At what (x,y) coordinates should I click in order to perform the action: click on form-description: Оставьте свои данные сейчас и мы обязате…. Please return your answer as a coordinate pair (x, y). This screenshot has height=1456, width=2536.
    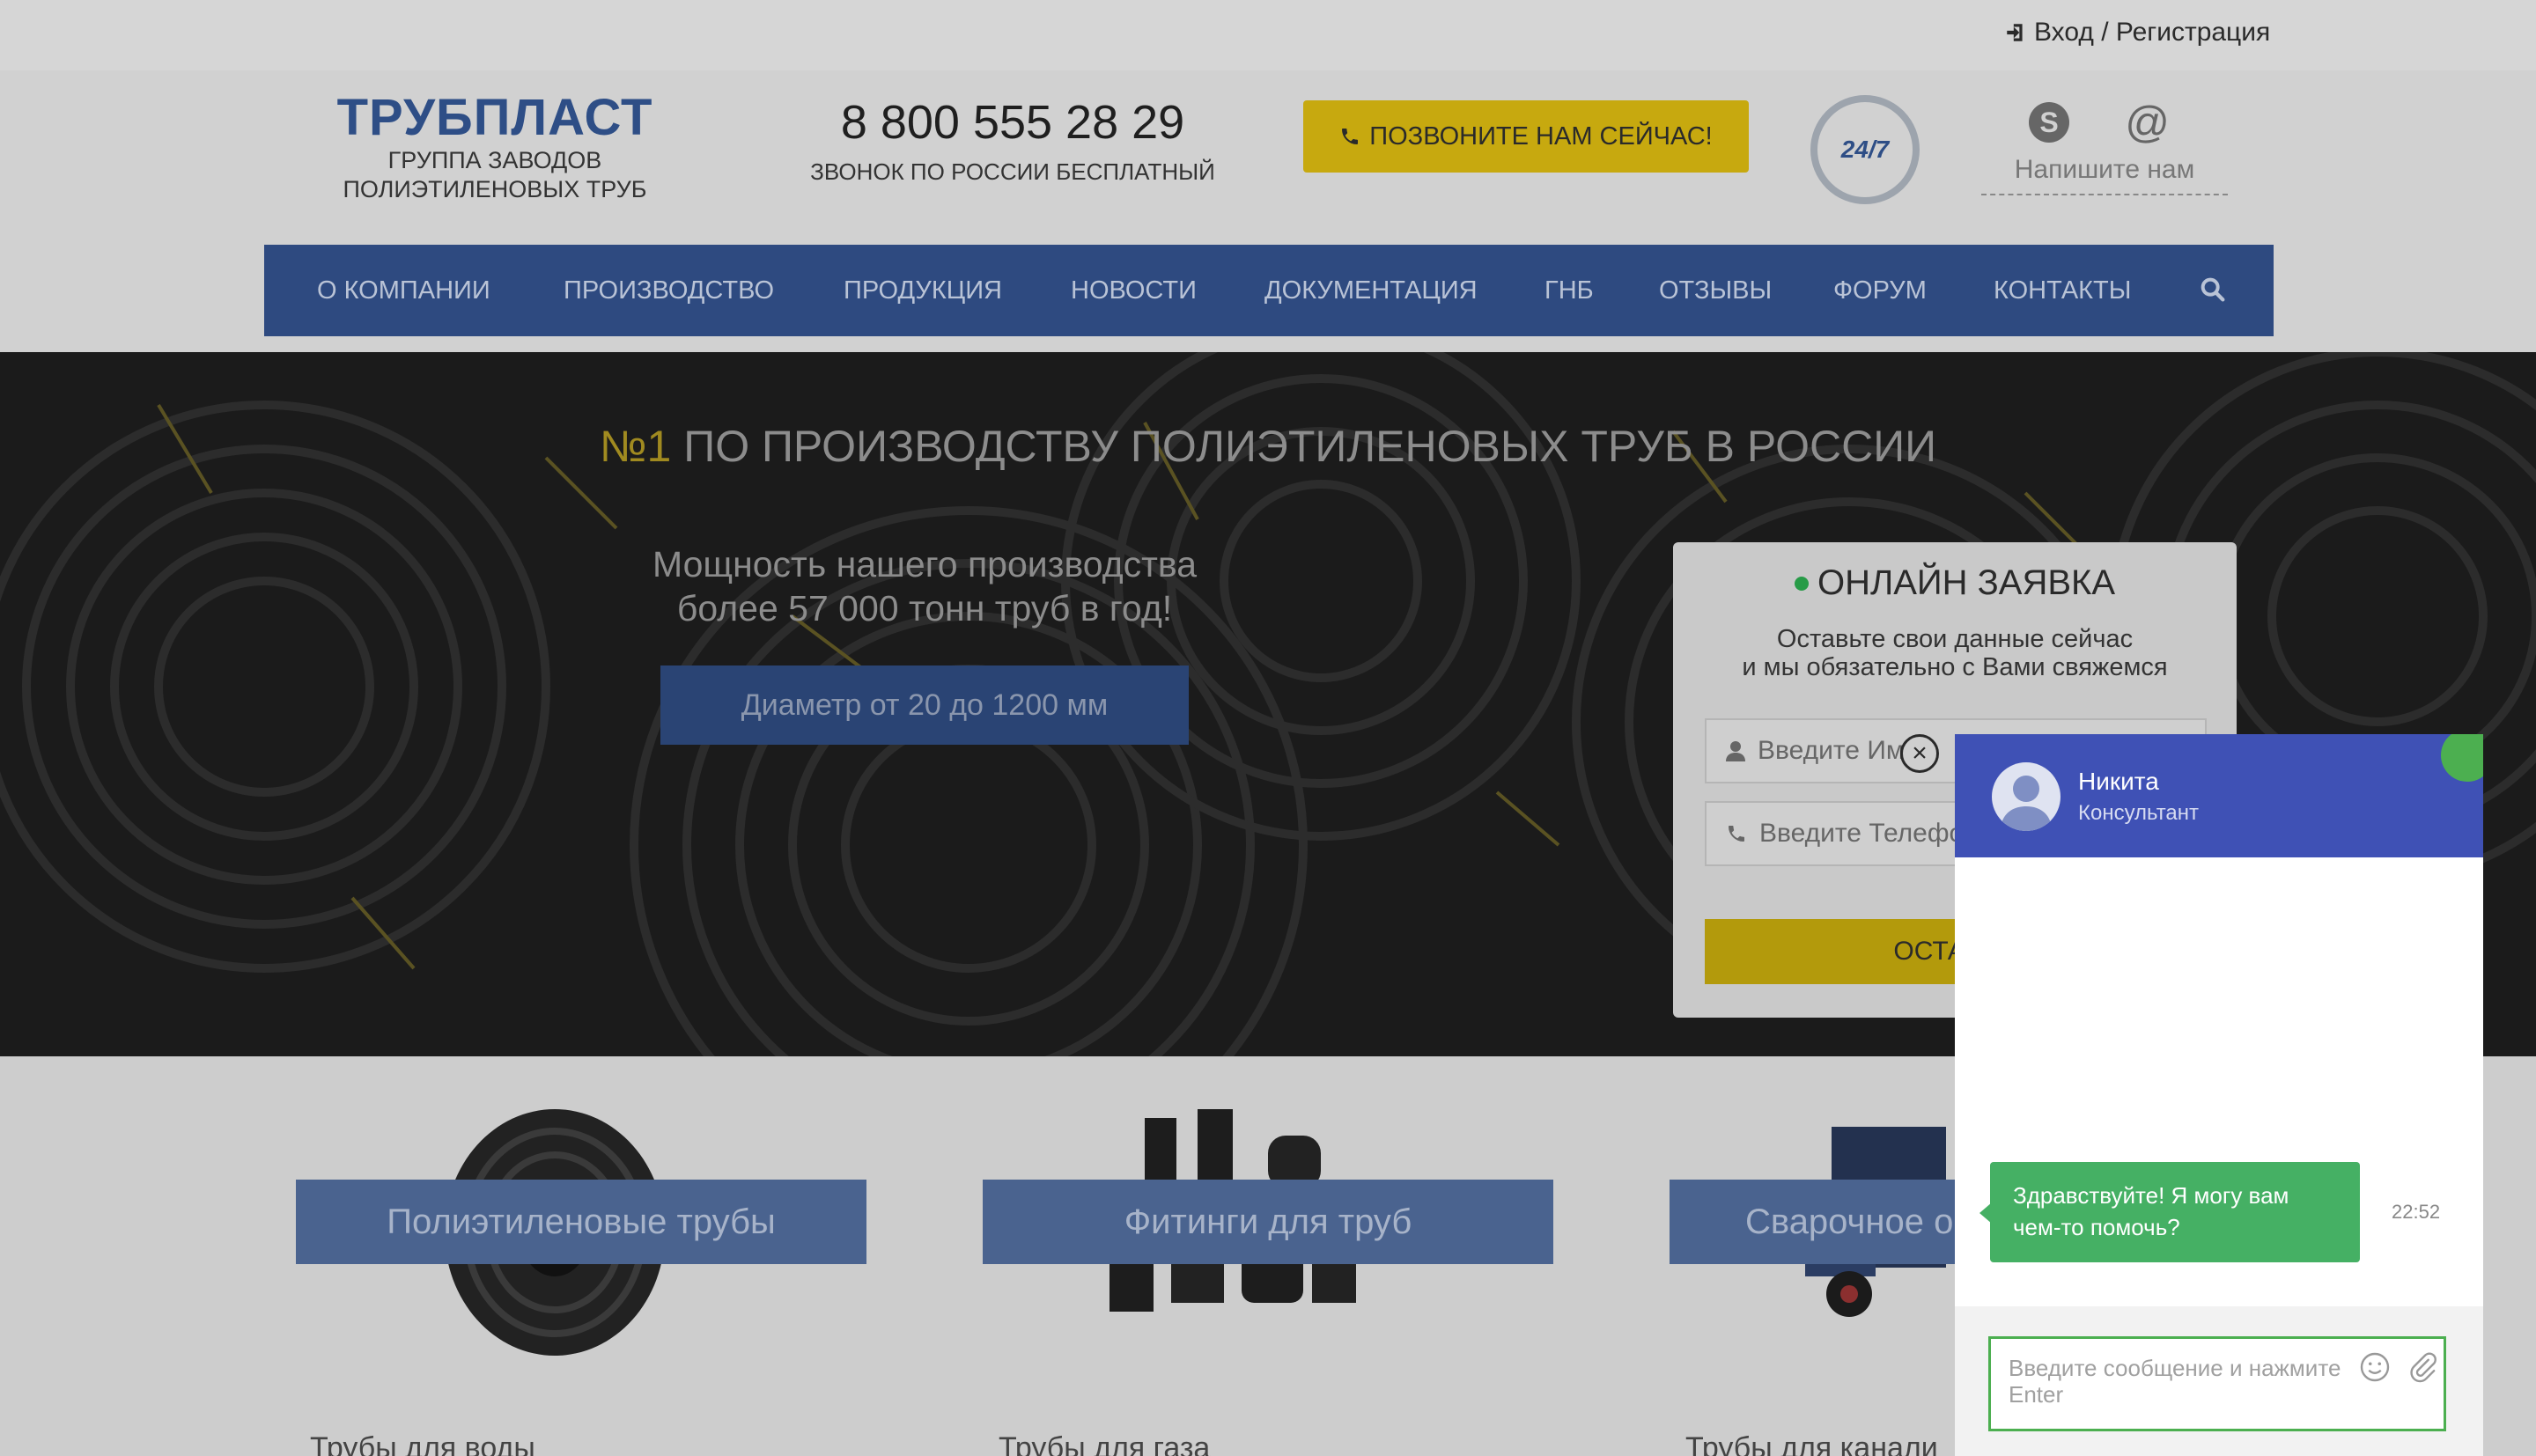
    Looking at the image, I should click on (1955, 653).